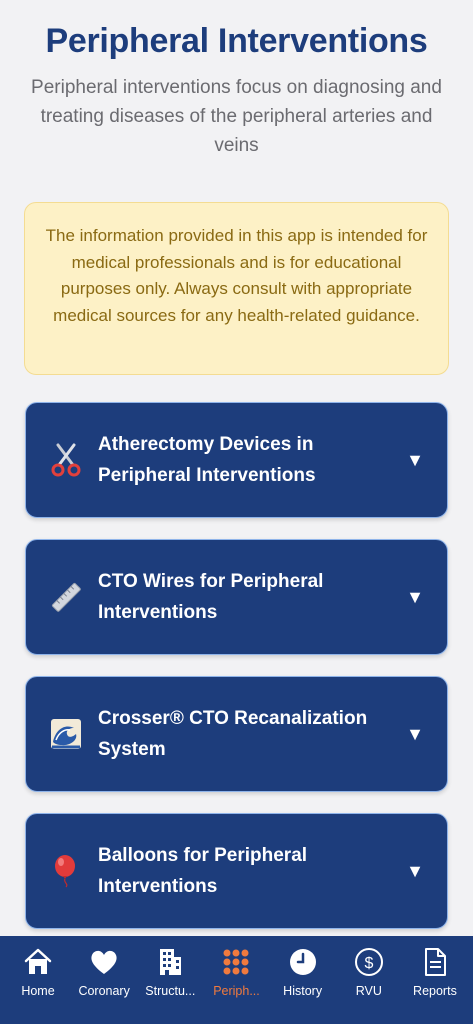 The height and width of the screenshot is (1024, 473). I want to click on tab-label: Coronary, so click(104, 991).